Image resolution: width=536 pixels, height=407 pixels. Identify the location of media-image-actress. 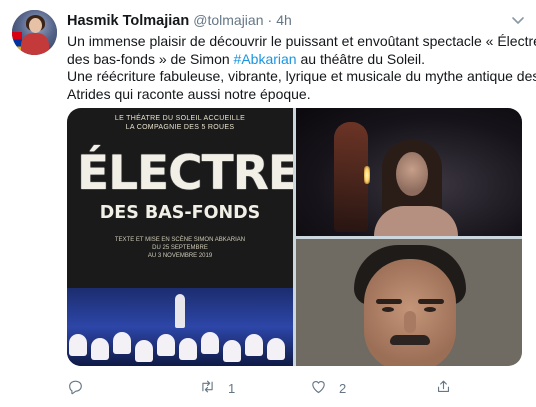
(409, 172).